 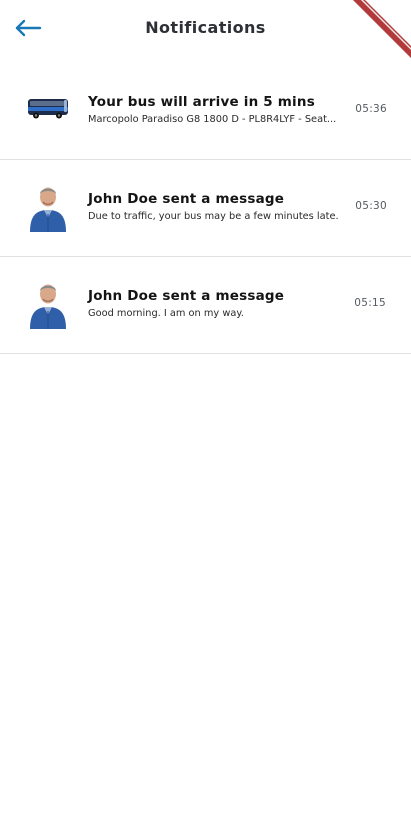 I want to click on notification-body: Good morning. I am on my way., so click(x=166, y=313).